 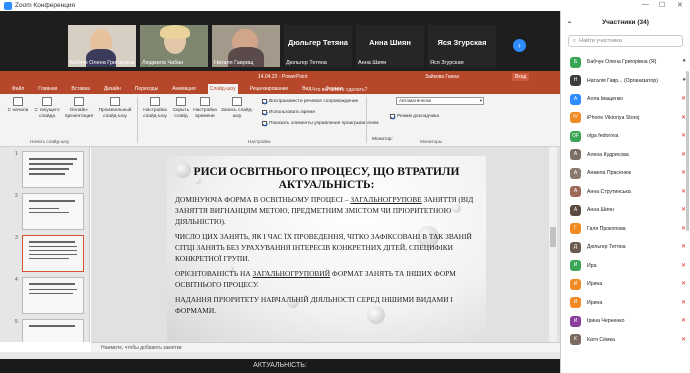 I want to click on participant-row: Г Галя Прокопова ✕, so click(x=625, y=229).